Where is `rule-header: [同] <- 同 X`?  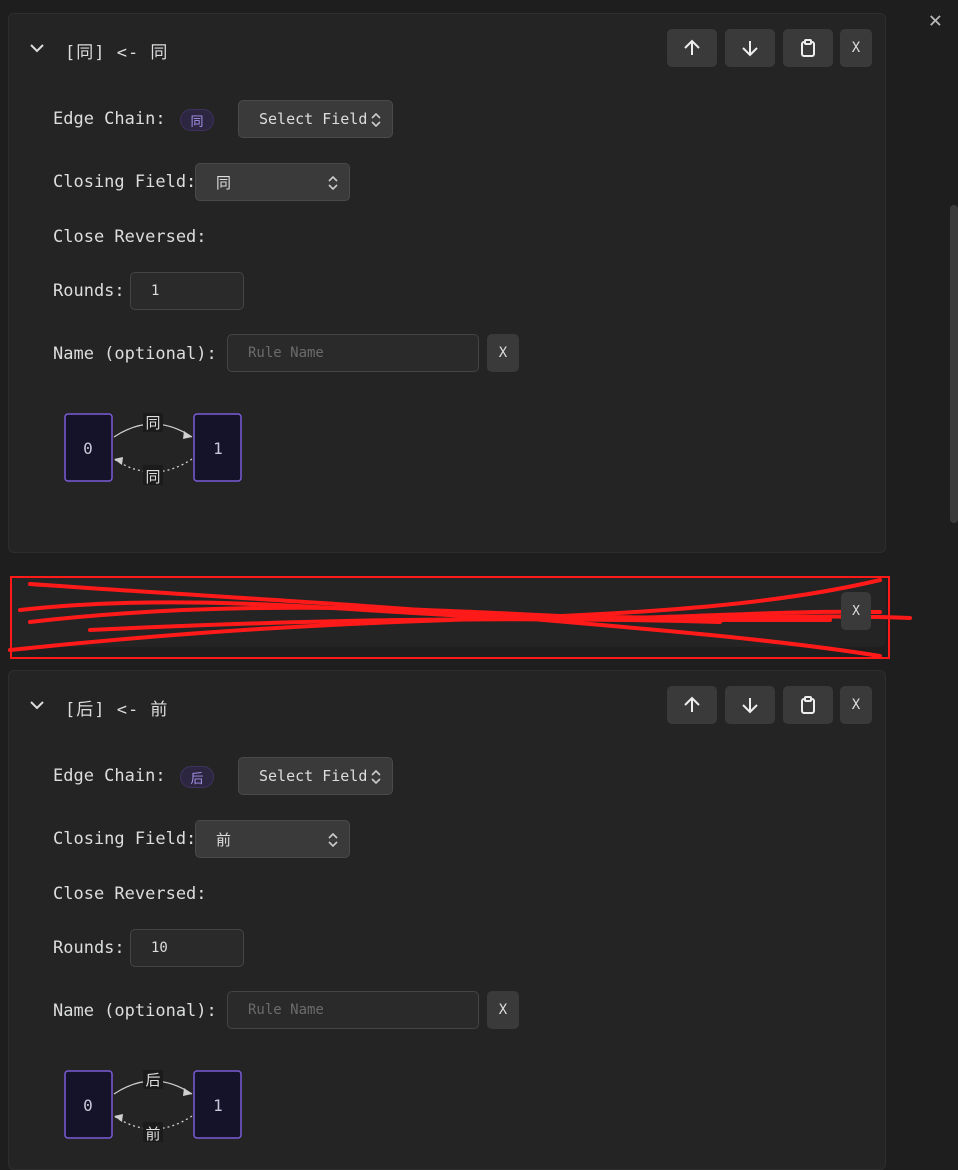 rule-header: [同] <- 同 X is located at coordinates (447, 49).